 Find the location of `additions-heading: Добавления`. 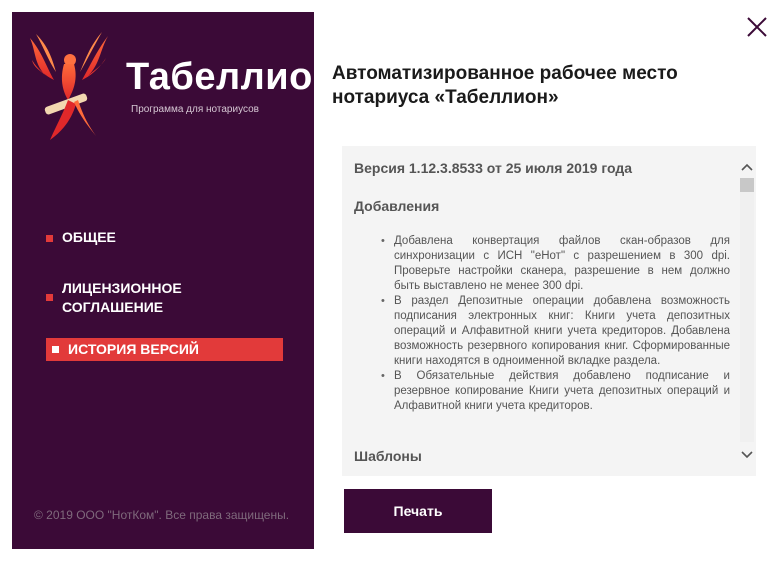

additions-heading: Добавления is located at coordinates (397, 206).